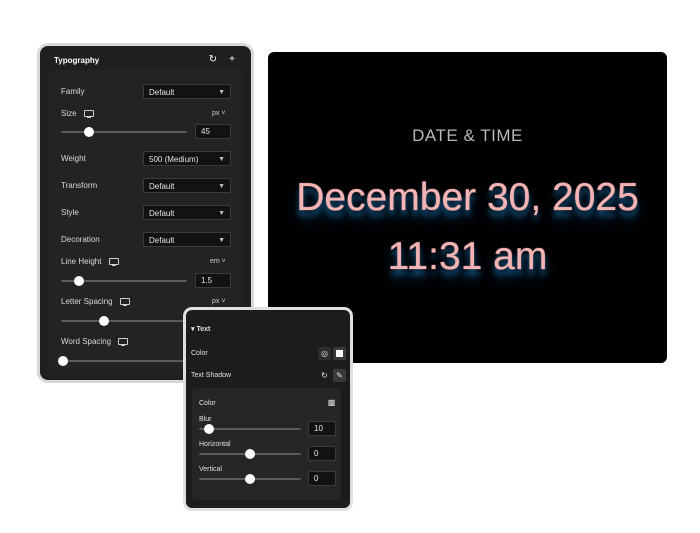 Image resolution: width=700 pixels, height=533 pixels. Describe the element at coordinates (86, 341) in the screenshot. I see `word-spacing-label: Word Spacing` at that location.